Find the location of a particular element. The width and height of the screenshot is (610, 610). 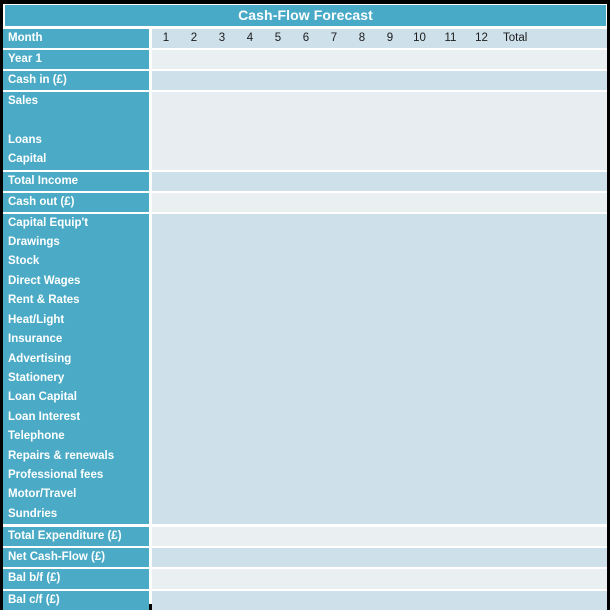

row-label-loan-interest: Loan Interest is located at coordinates (76, 417).